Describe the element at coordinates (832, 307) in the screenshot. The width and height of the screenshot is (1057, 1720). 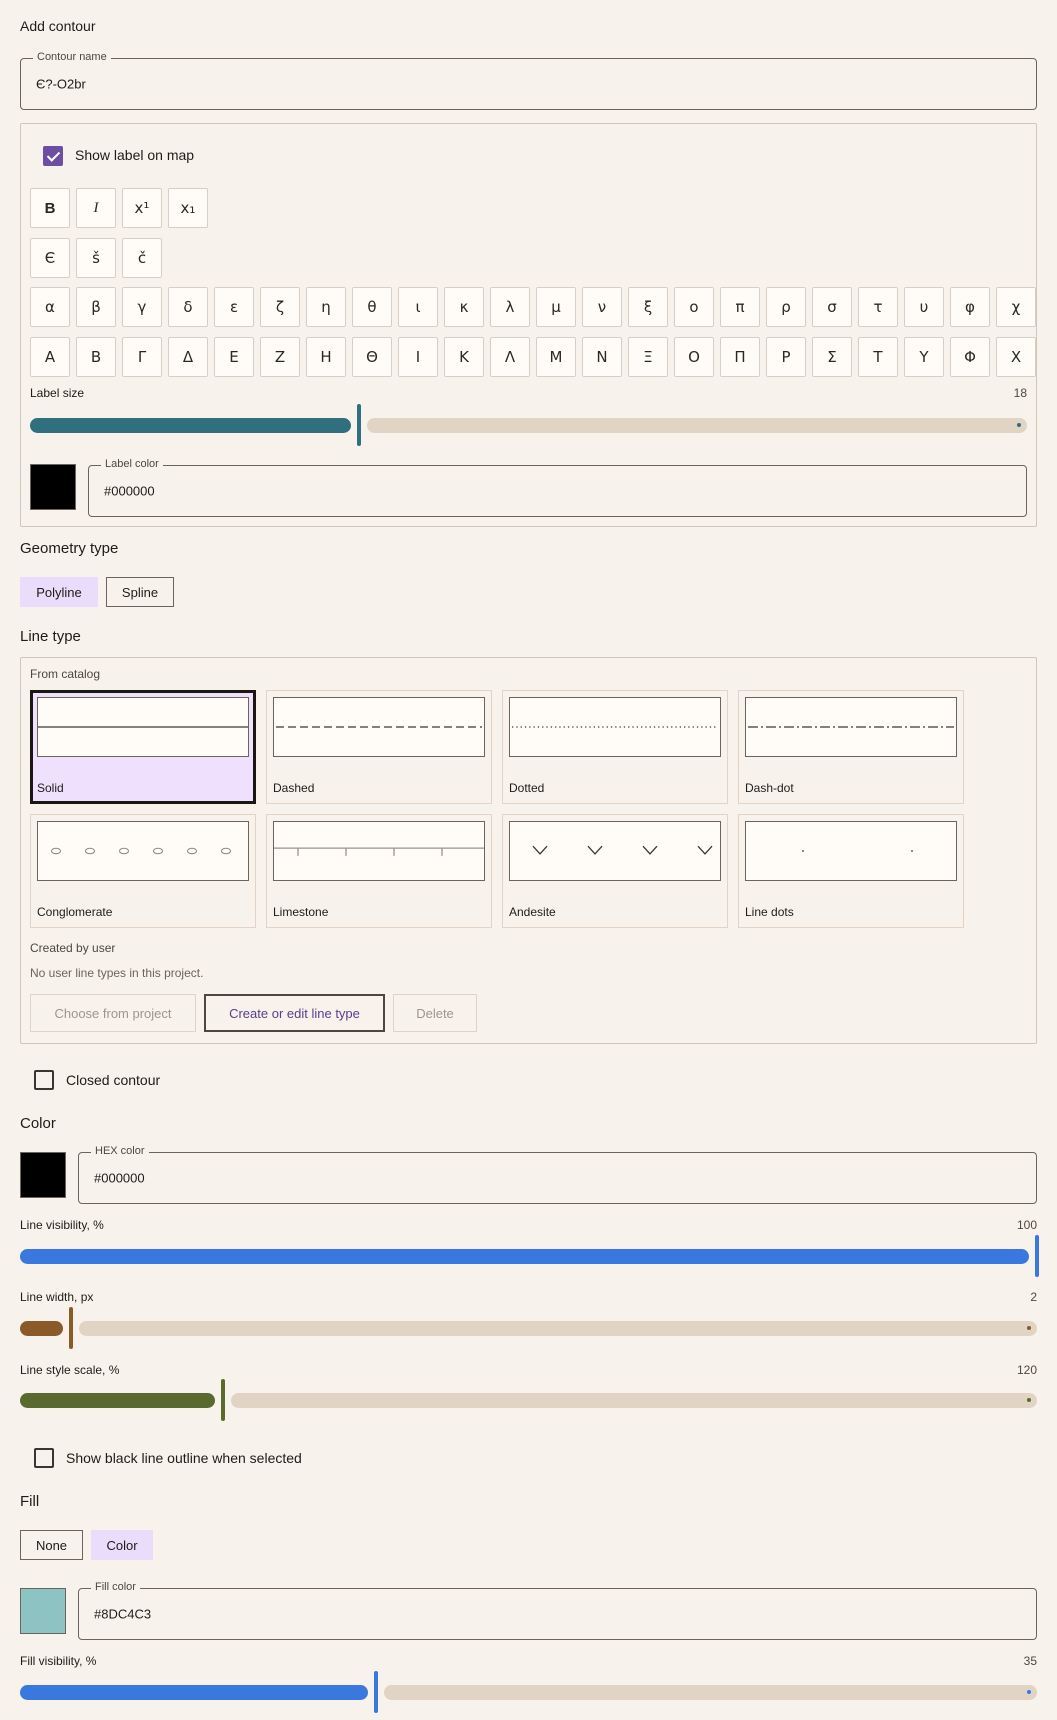
I see `greek-lower-key: σ` at that location.